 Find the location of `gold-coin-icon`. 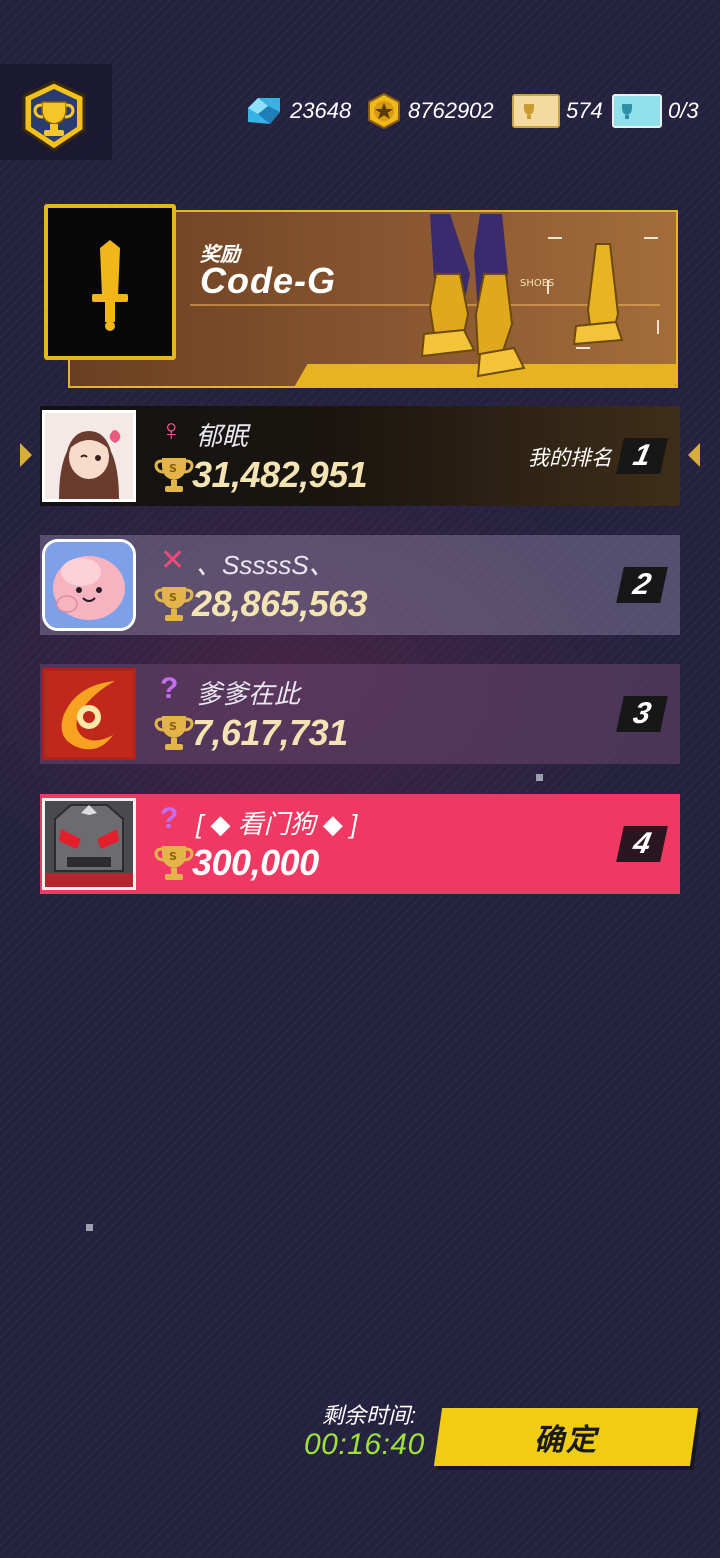

gold-coin-icon is located at coordinates (384, 111).